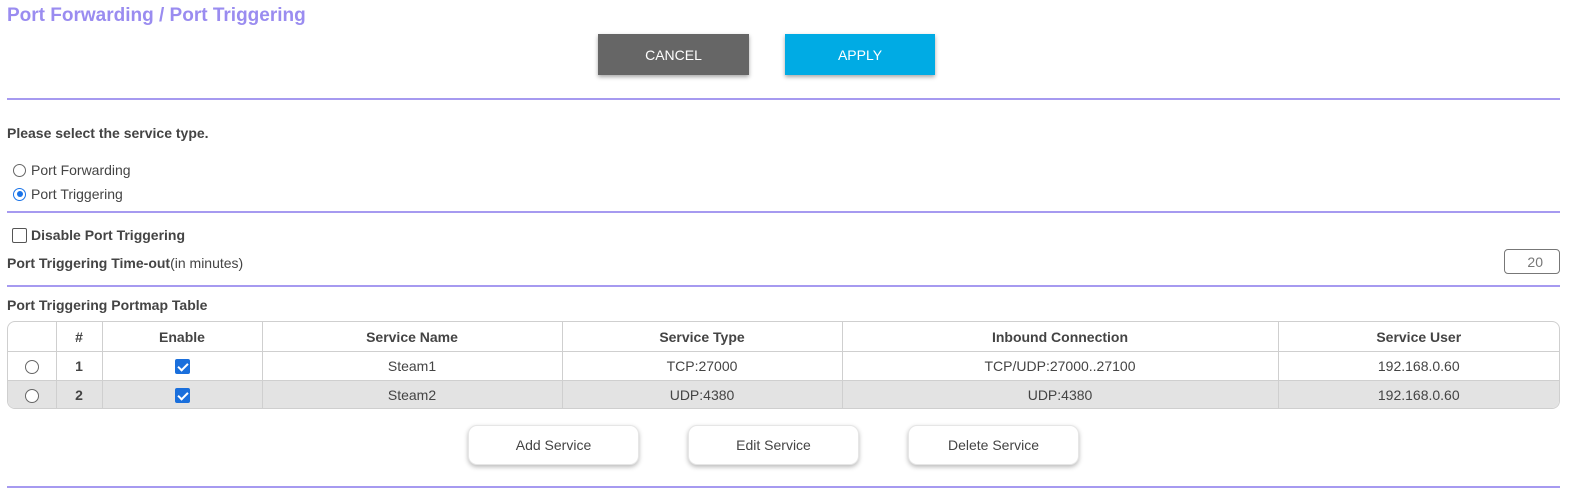  Describe the element at coordinates (701, 366) in the screenshot. I see `row-service-type: TCP:27000` at that location.